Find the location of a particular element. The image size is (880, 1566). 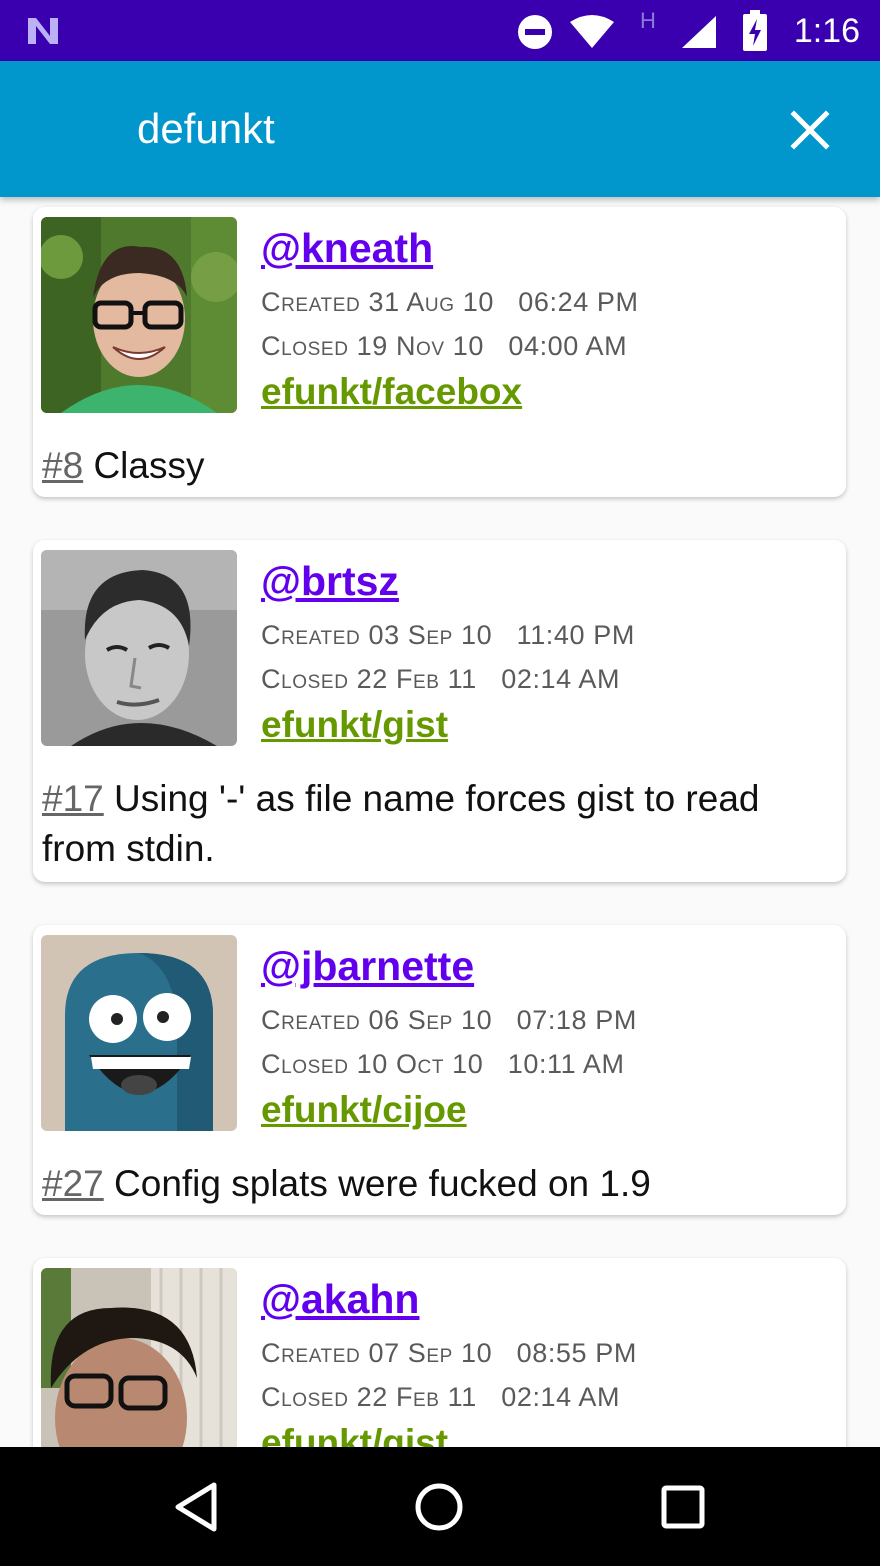

recents-icon is located at coordinates (683, 1507).